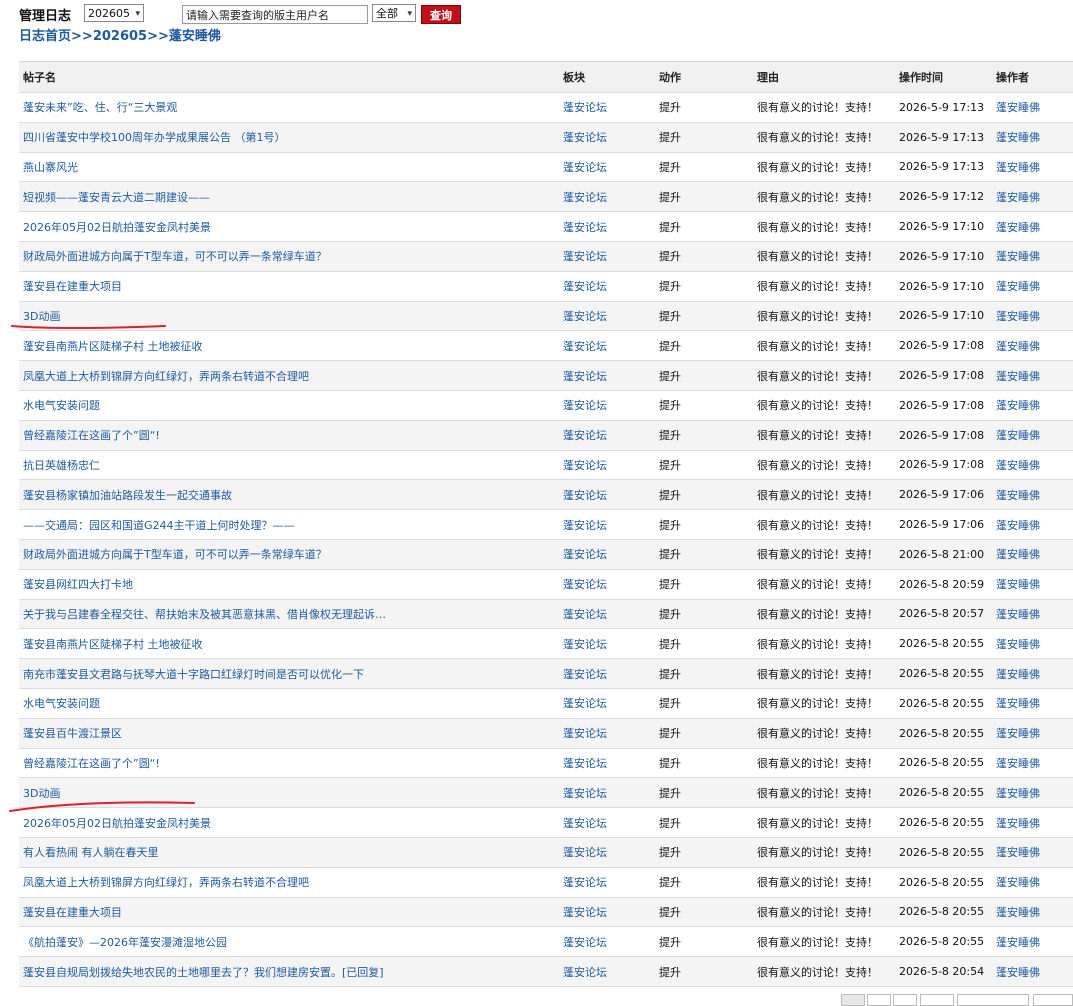 This screenshot has height=1006, width=1073. What do you see at coordinates (114, 13) in the screenshot?
I see `month-select: 202605 ▾` at bounding box center [114, 13].